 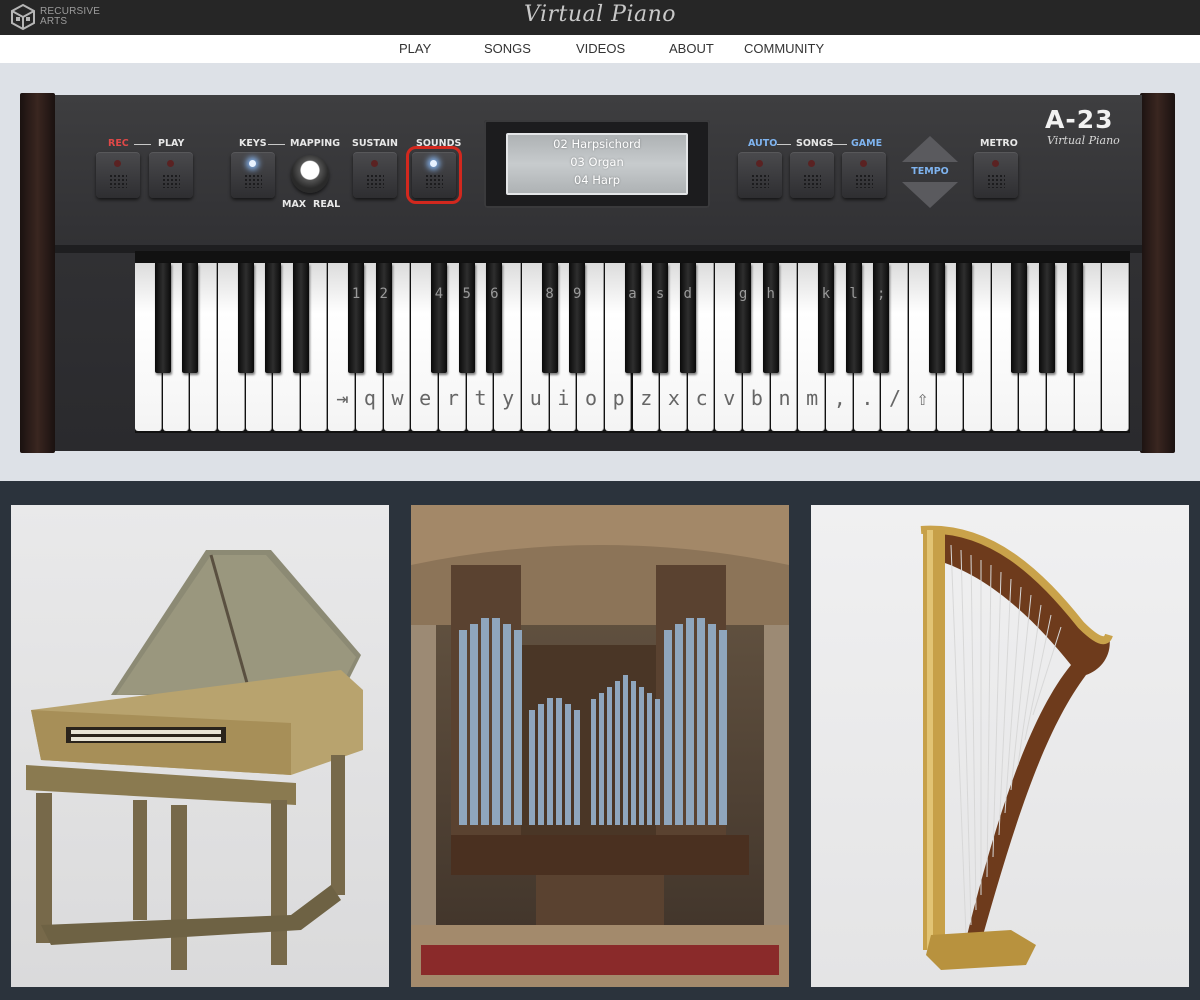 What do you see at coordinates (383, 294) in the screenshot?
I see `black-key-label: 2` at bounding box center [383, 294].